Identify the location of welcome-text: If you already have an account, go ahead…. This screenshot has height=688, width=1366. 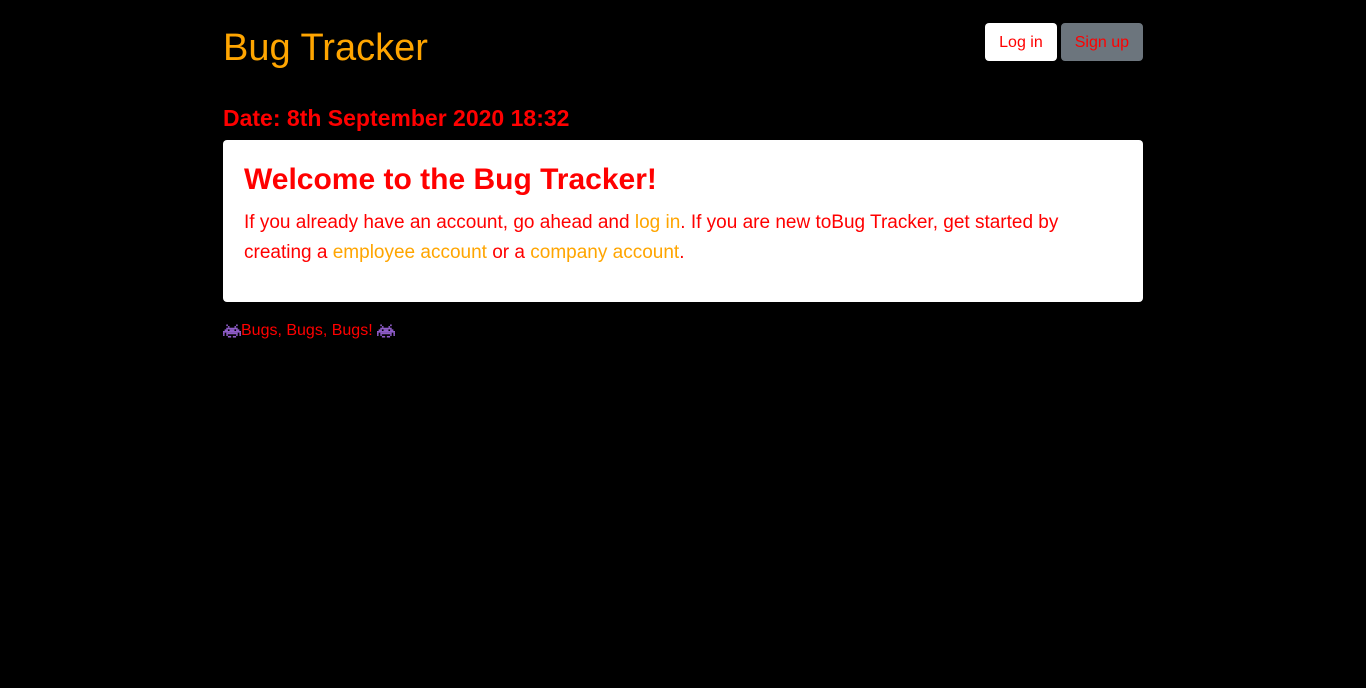
(683, 238).